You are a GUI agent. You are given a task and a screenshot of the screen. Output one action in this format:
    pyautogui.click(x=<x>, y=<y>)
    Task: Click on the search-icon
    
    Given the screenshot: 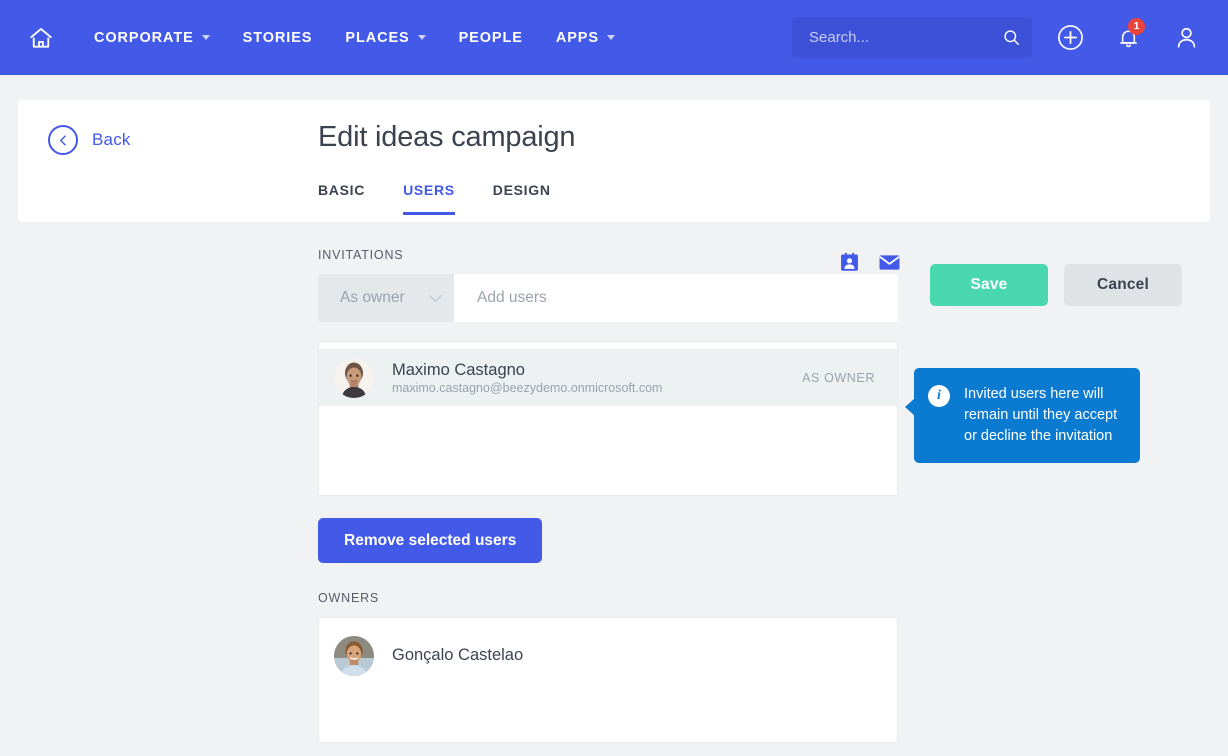 What is the action you would take?
    pyautogui.click(x=1011, y=37)
    